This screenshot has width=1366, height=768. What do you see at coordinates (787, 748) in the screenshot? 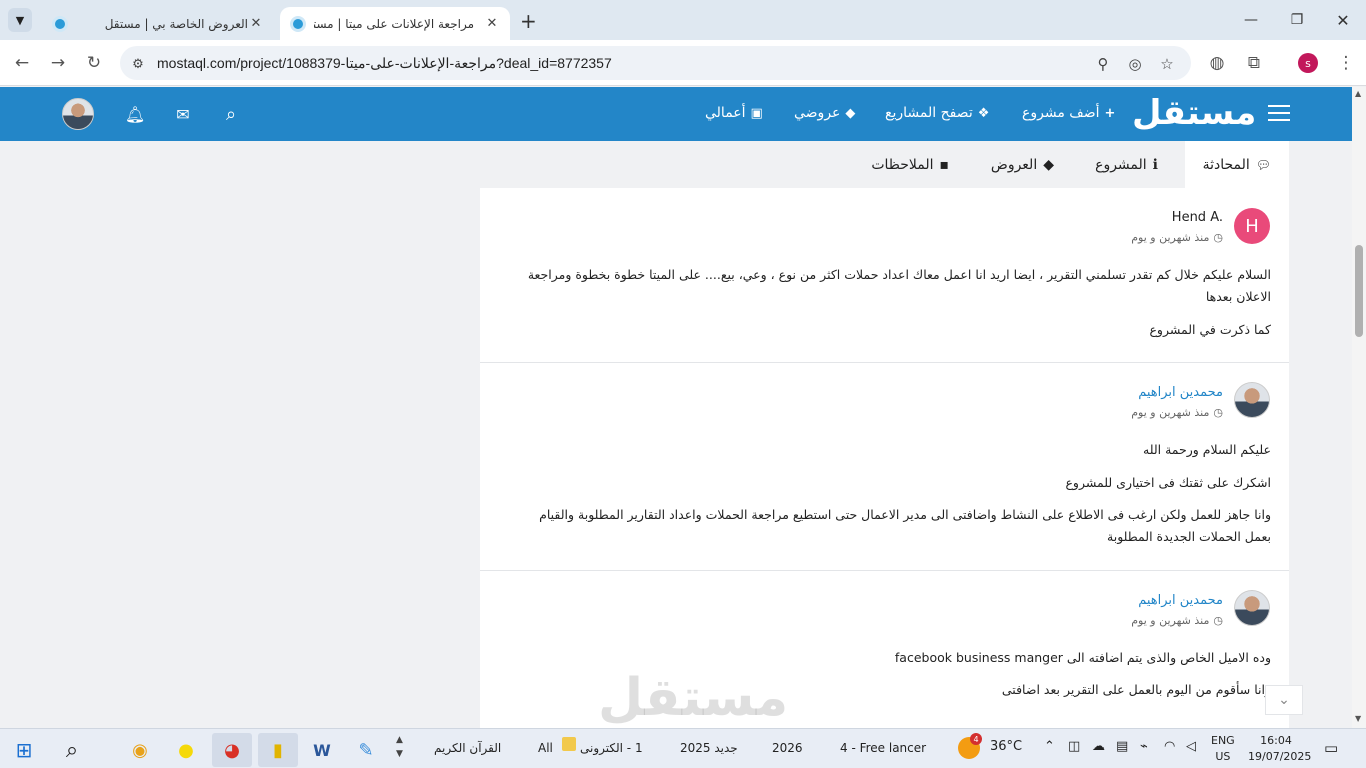
I see `taskbar-window-2026: 2026` at bounding box center [787, 748].